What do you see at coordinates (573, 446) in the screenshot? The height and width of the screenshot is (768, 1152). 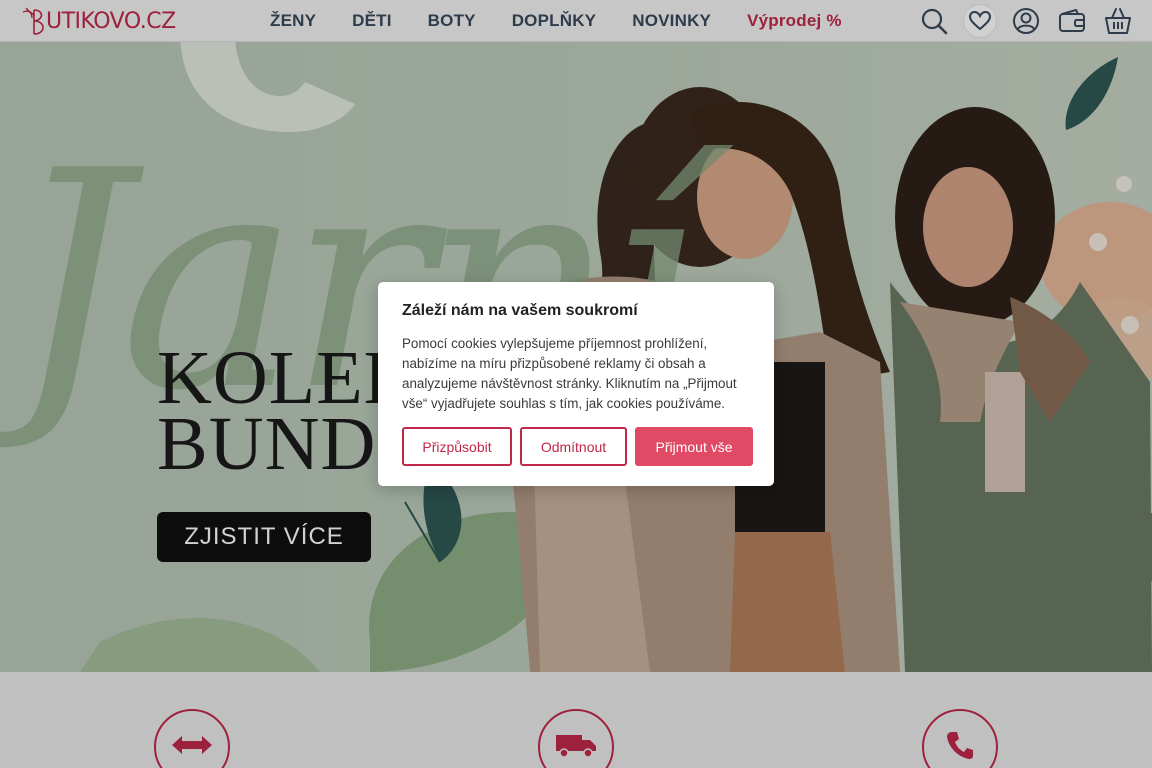 I see `reject-button: Odmítnout` at bounding box center [573, 446].